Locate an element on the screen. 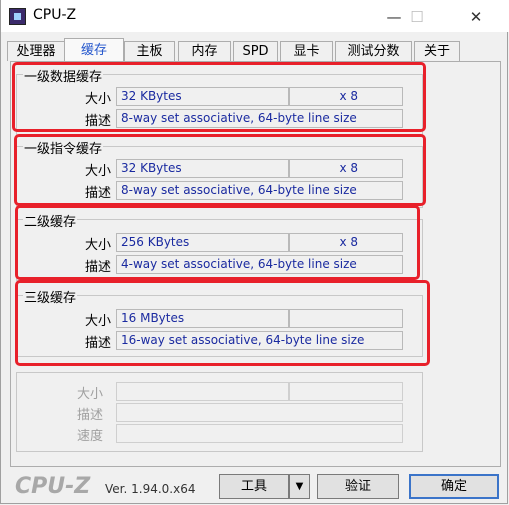  highlight-box-l1d is located at coordinates (219, 97).